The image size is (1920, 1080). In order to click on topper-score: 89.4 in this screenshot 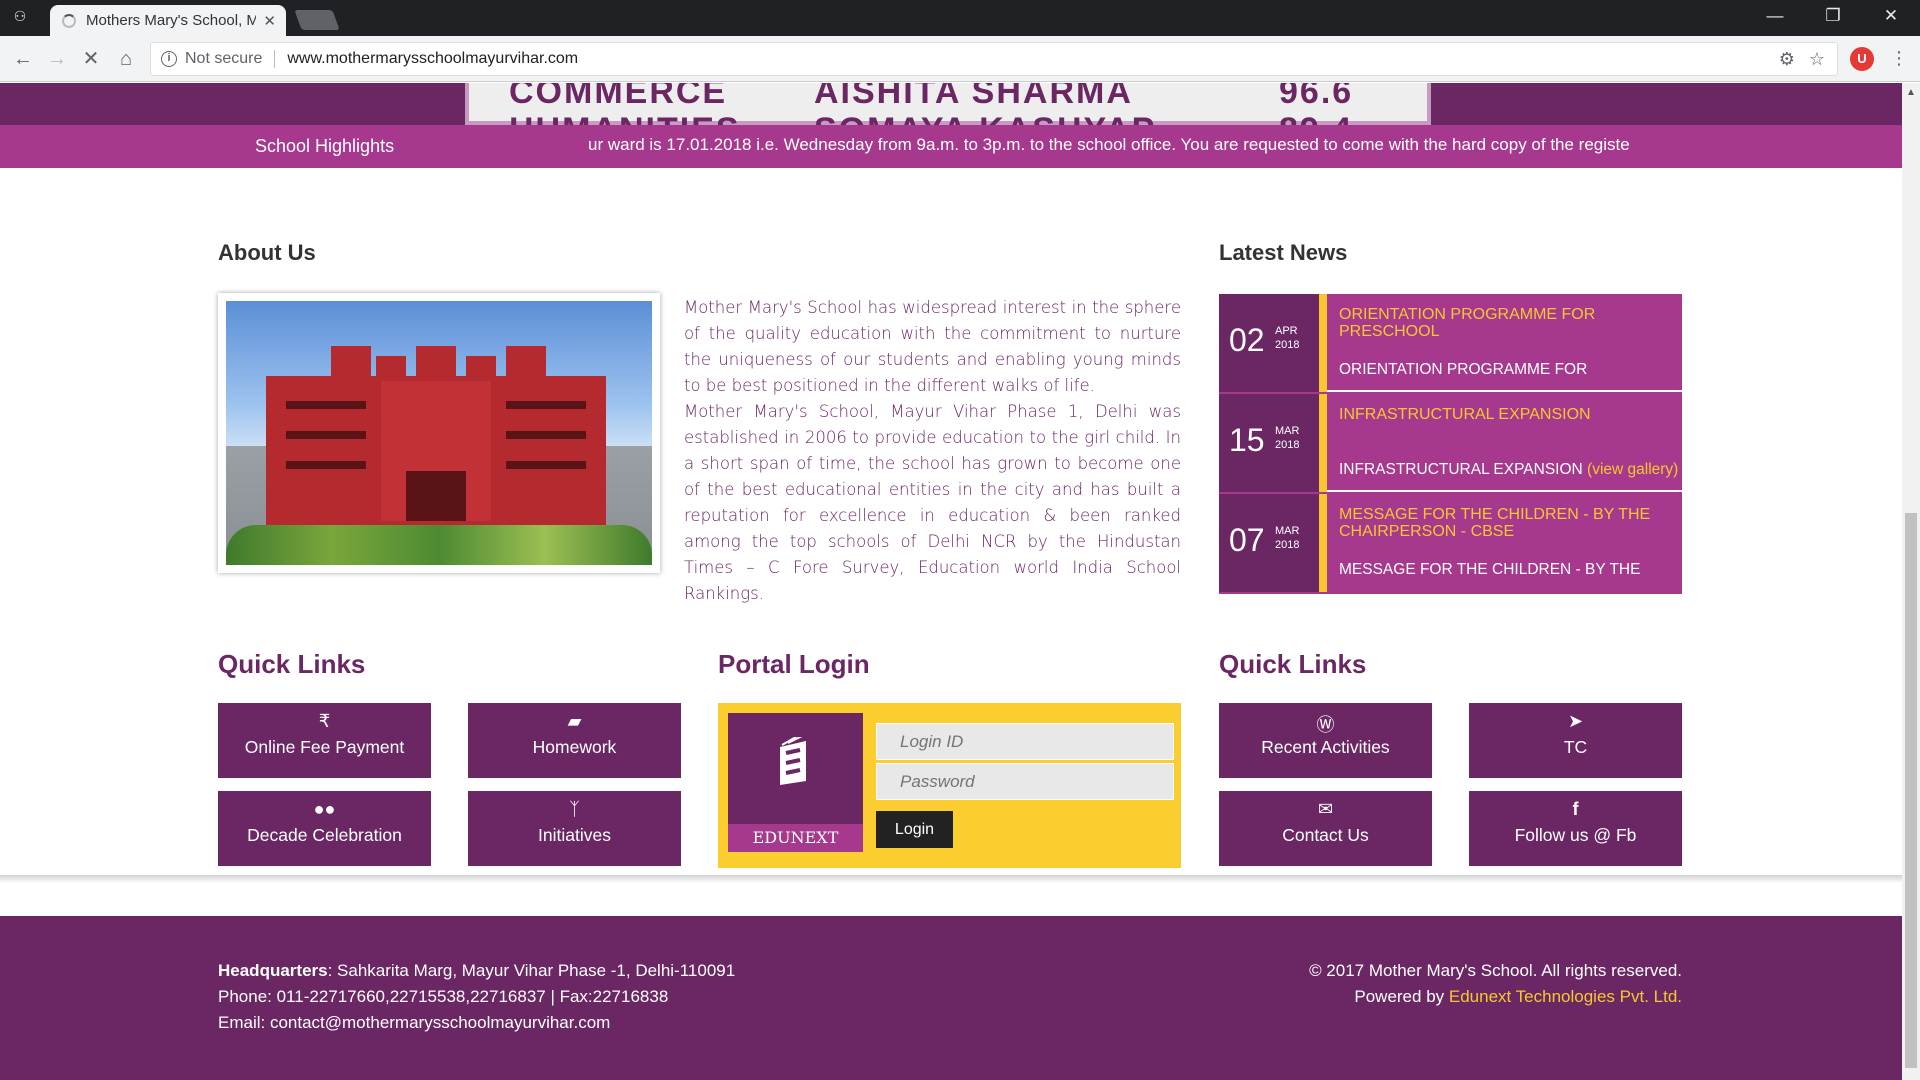, I will do `click(1316, 118)`.